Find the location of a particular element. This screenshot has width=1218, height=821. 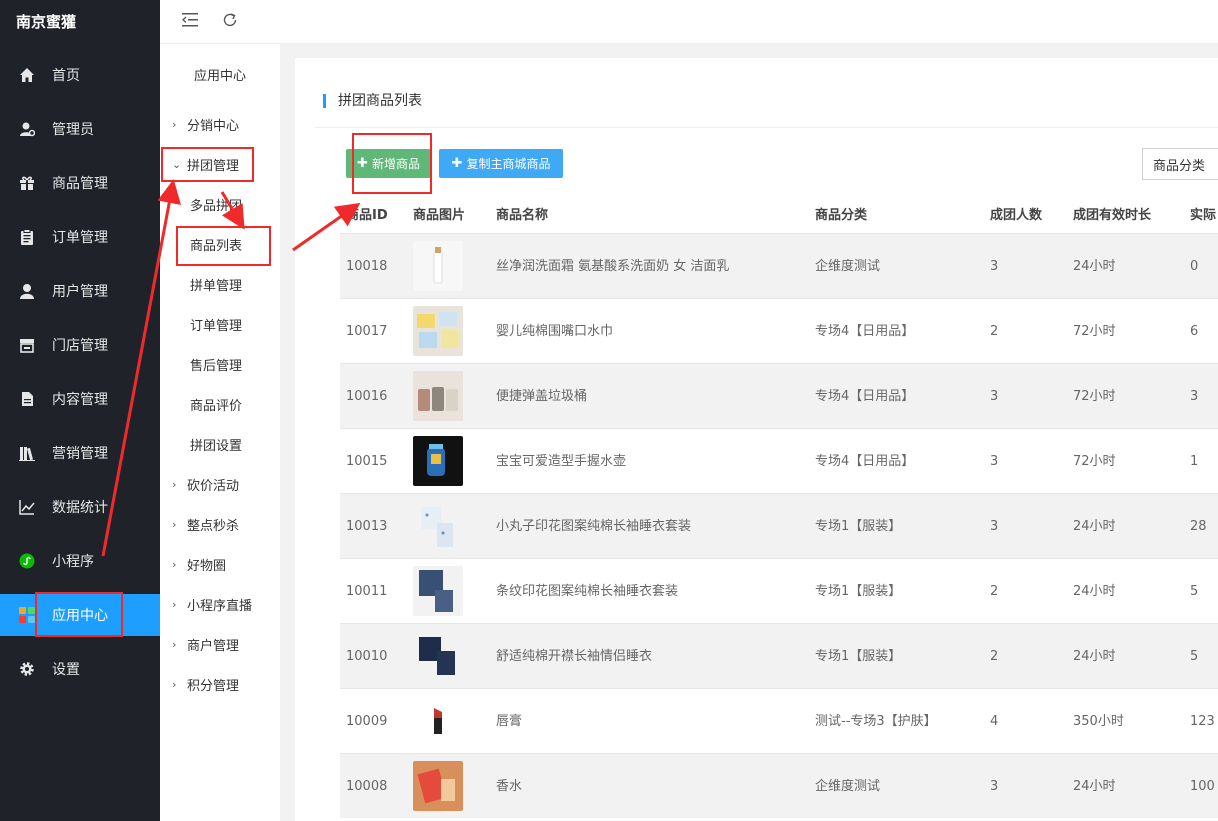

sidebar-item-marketing: 营销管理 is located at coordinates (80, 453).